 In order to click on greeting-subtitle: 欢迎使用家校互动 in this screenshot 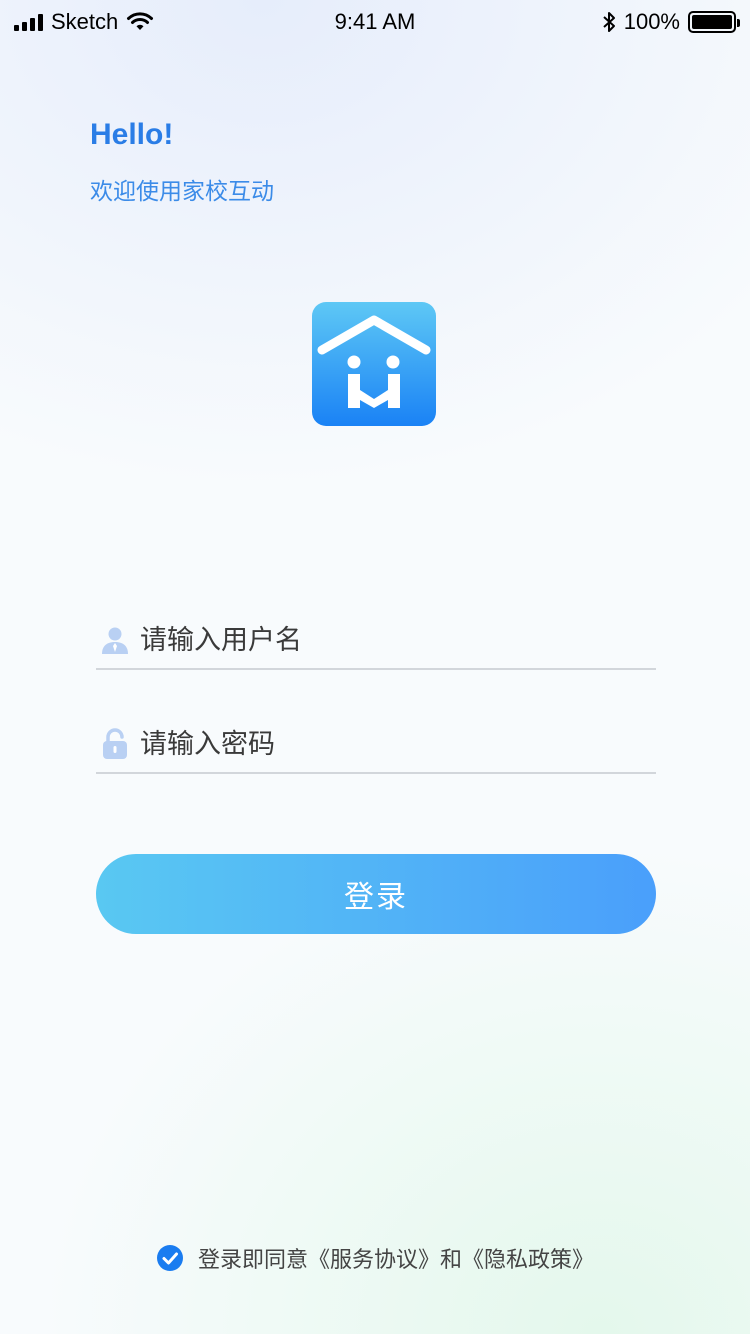, I will do `click(182, 192)`.